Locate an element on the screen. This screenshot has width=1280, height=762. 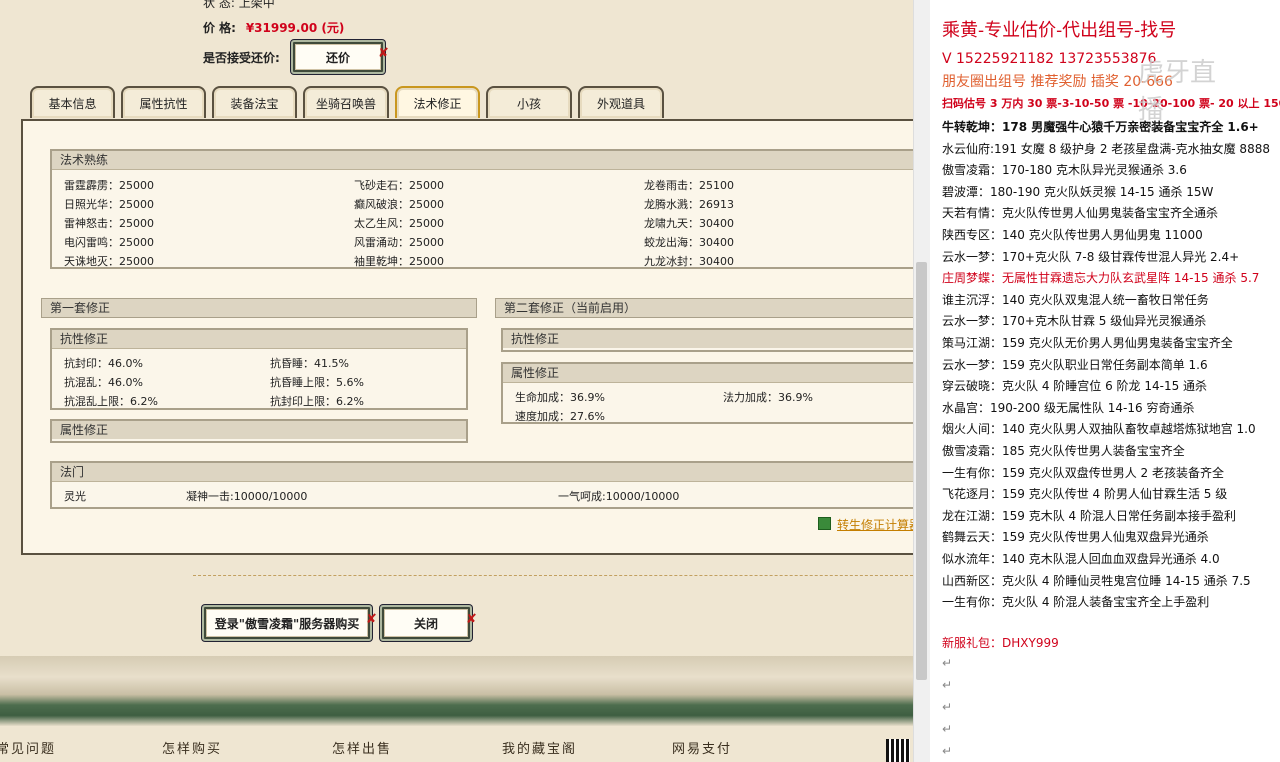
account-list-item: 谁主沉浮：140 克火队双鬼混人统一畜牧日常任务 is located at coordinates (1075, 299).